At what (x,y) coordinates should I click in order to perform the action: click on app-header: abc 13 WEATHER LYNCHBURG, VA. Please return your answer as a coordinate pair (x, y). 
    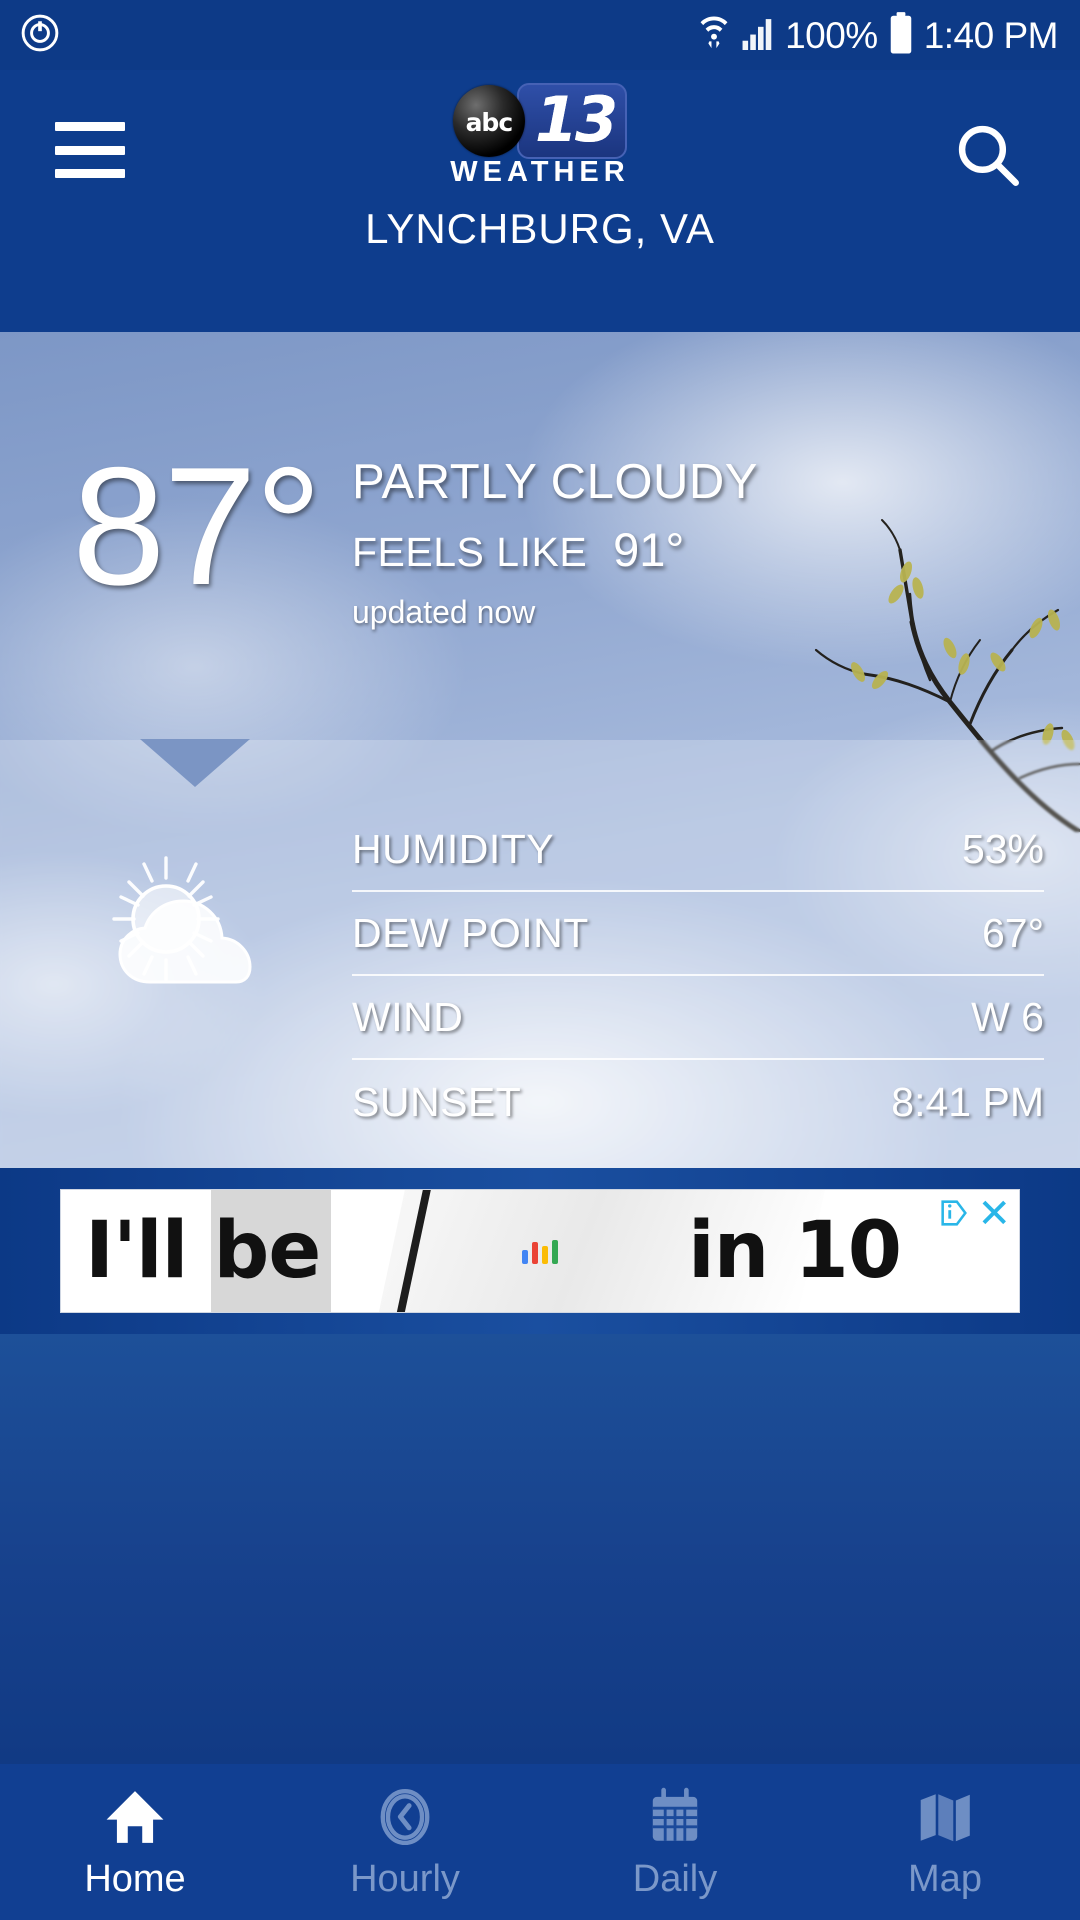
    Looking at the image, I should click on (540, 201).